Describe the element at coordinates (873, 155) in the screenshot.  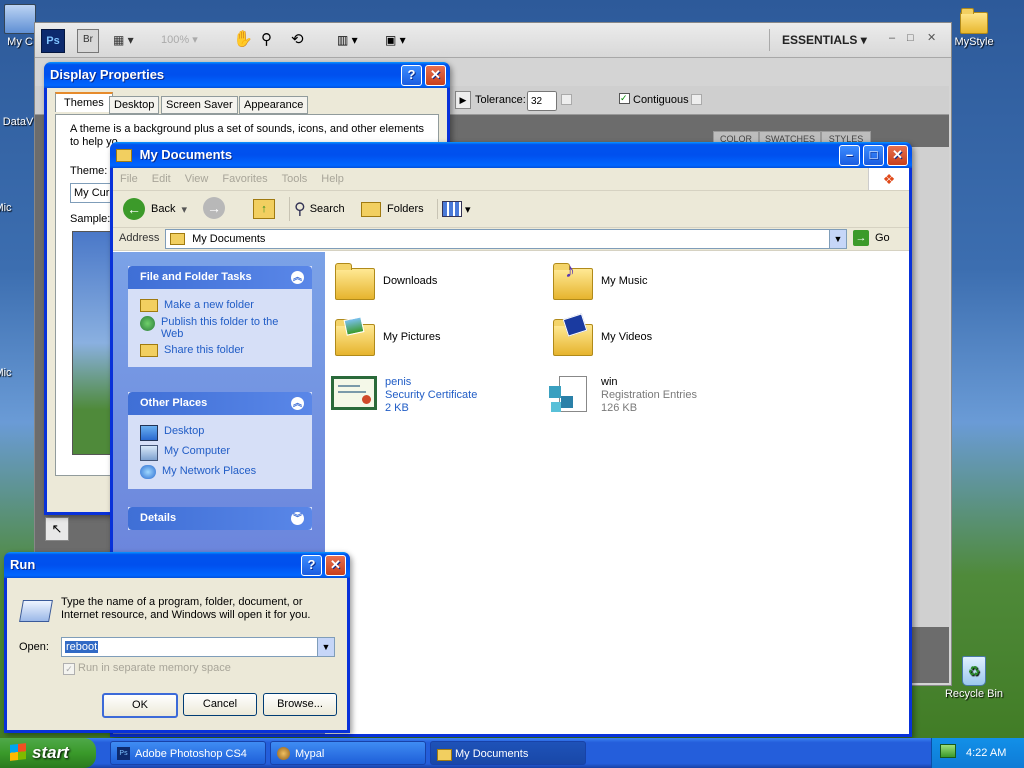
I see `maximize-button: □` at that location.